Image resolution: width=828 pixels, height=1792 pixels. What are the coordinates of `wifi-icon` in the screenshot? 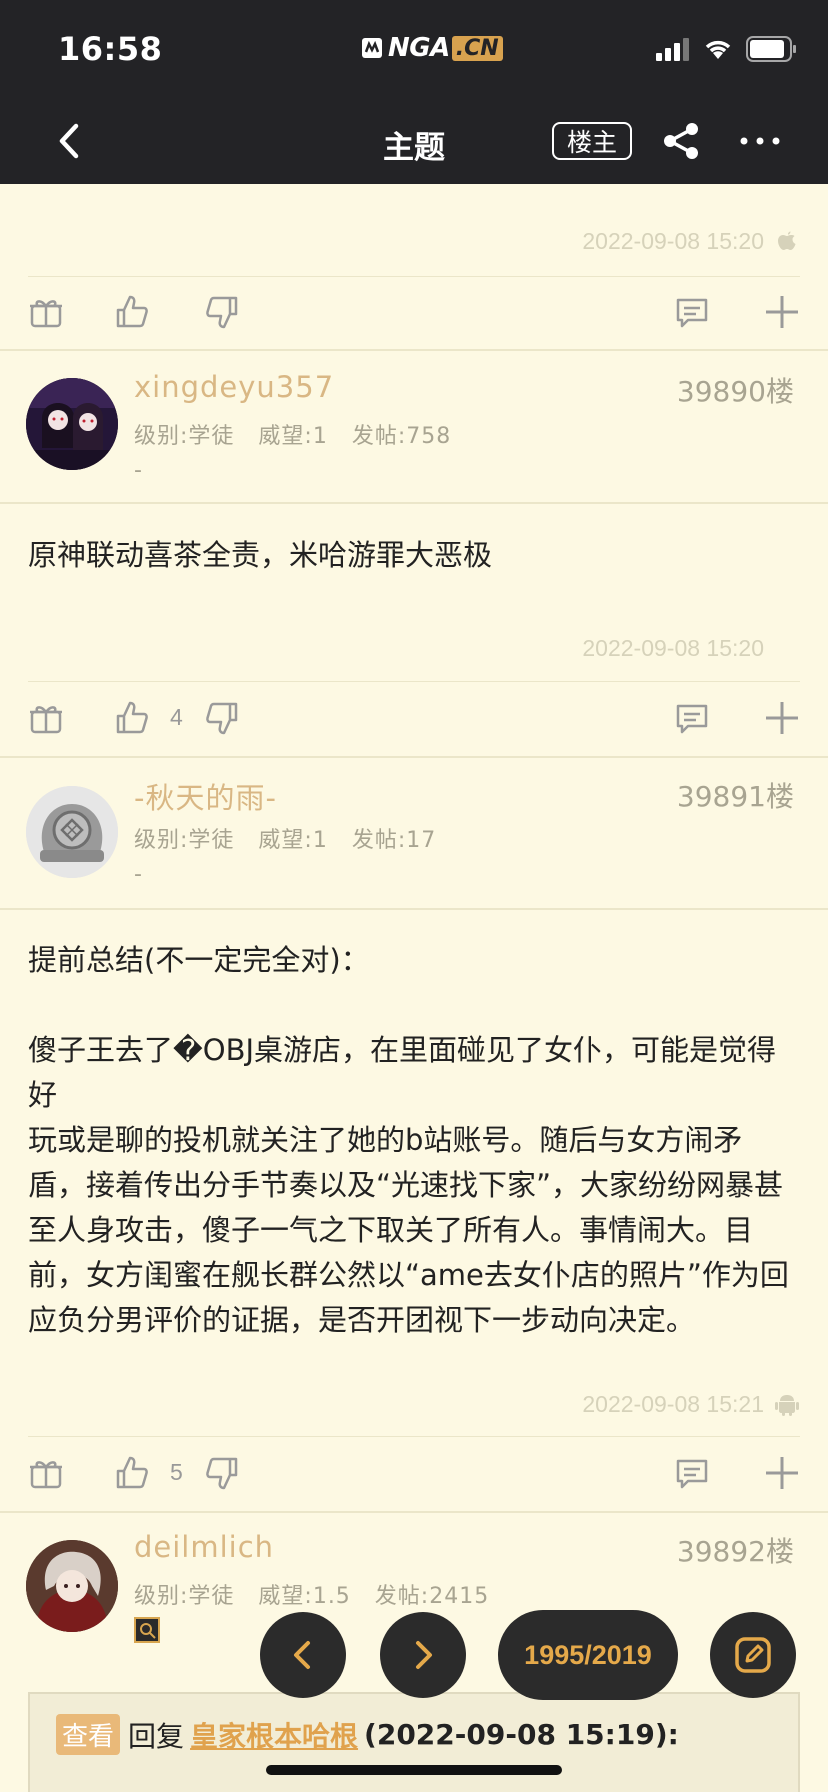 It's located at (718, 49).